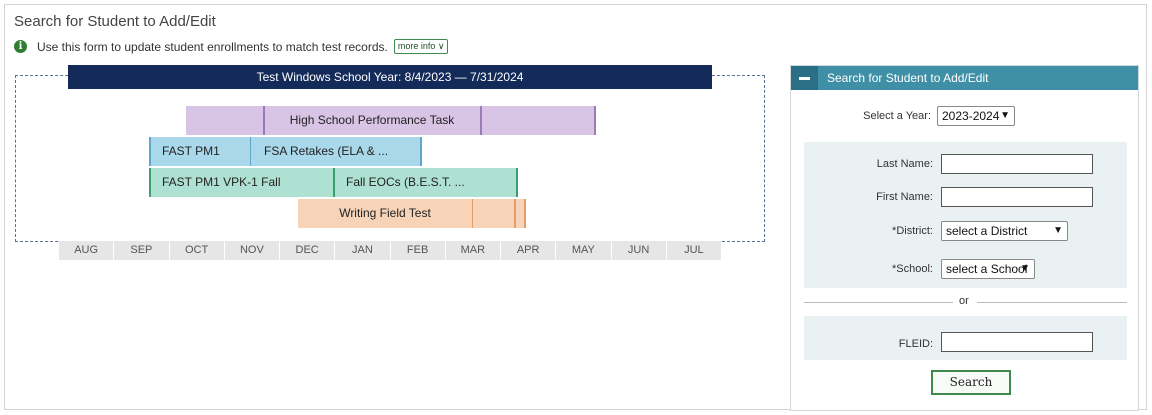 This screenshot has height=415, width=1152. Describe the element at coordinates (804, 78) in the screenshot. I see `collapse-icon` at that location.